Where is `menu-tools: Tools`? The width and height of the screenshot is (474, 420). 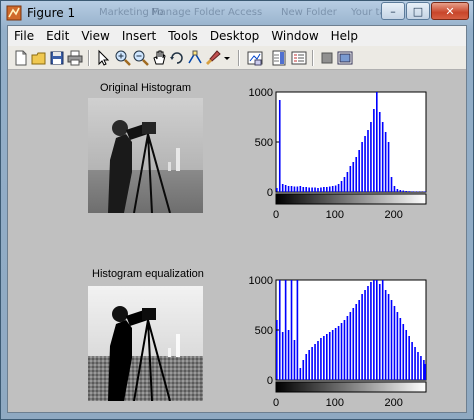 menu-tools: Tools is located at coordinates (183, 36).